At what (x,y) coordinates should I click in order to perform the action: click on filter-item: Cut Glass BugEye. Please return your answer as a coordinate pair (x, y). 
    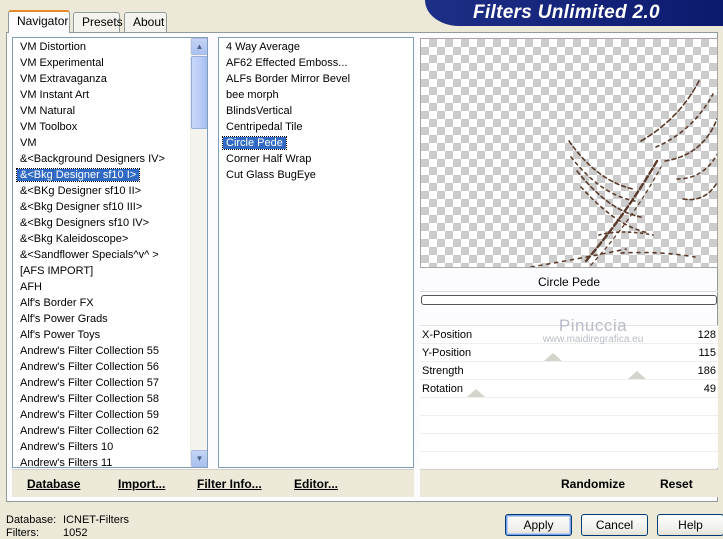
    Looking at the image, I should click on (316, 175).